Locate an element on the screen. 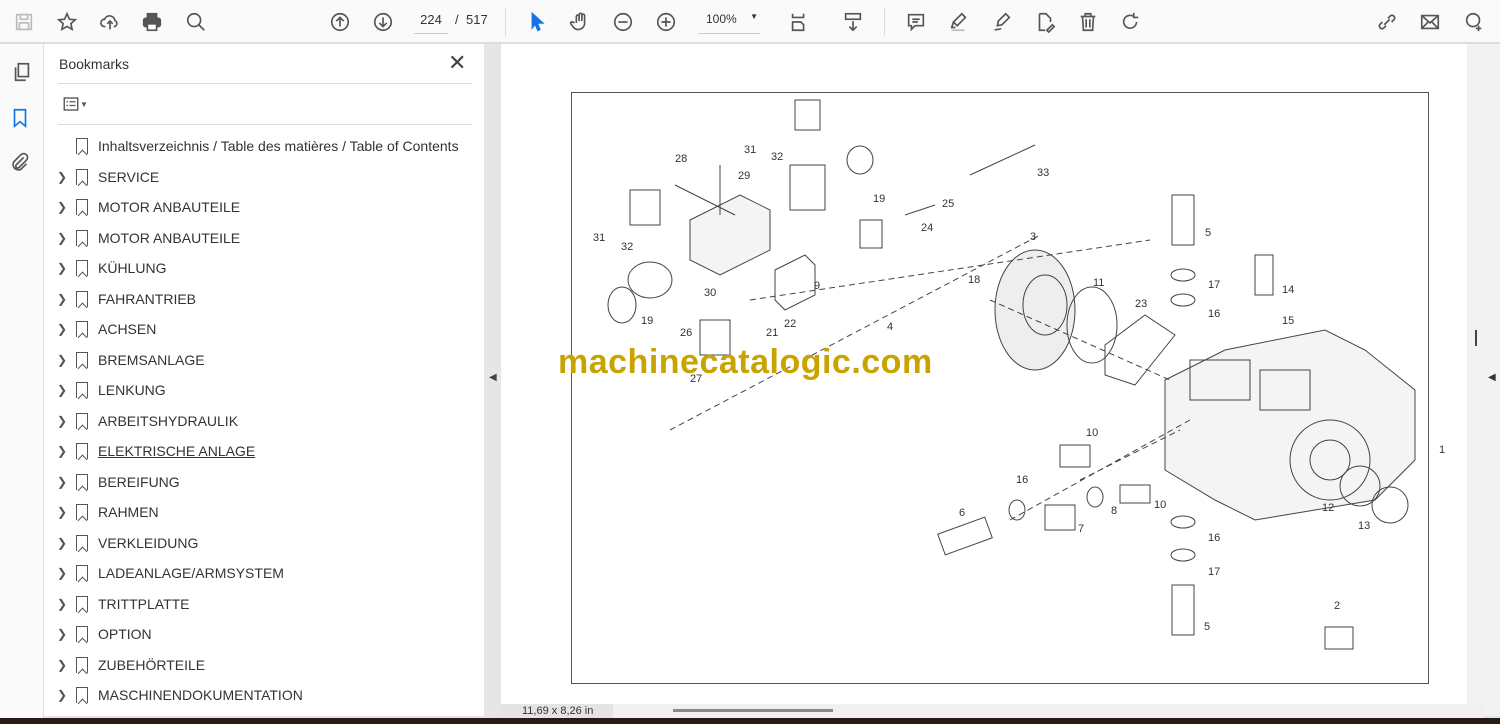  bookmark-item: ❯ KÜHLUNG is located at coordinates (110, 268).